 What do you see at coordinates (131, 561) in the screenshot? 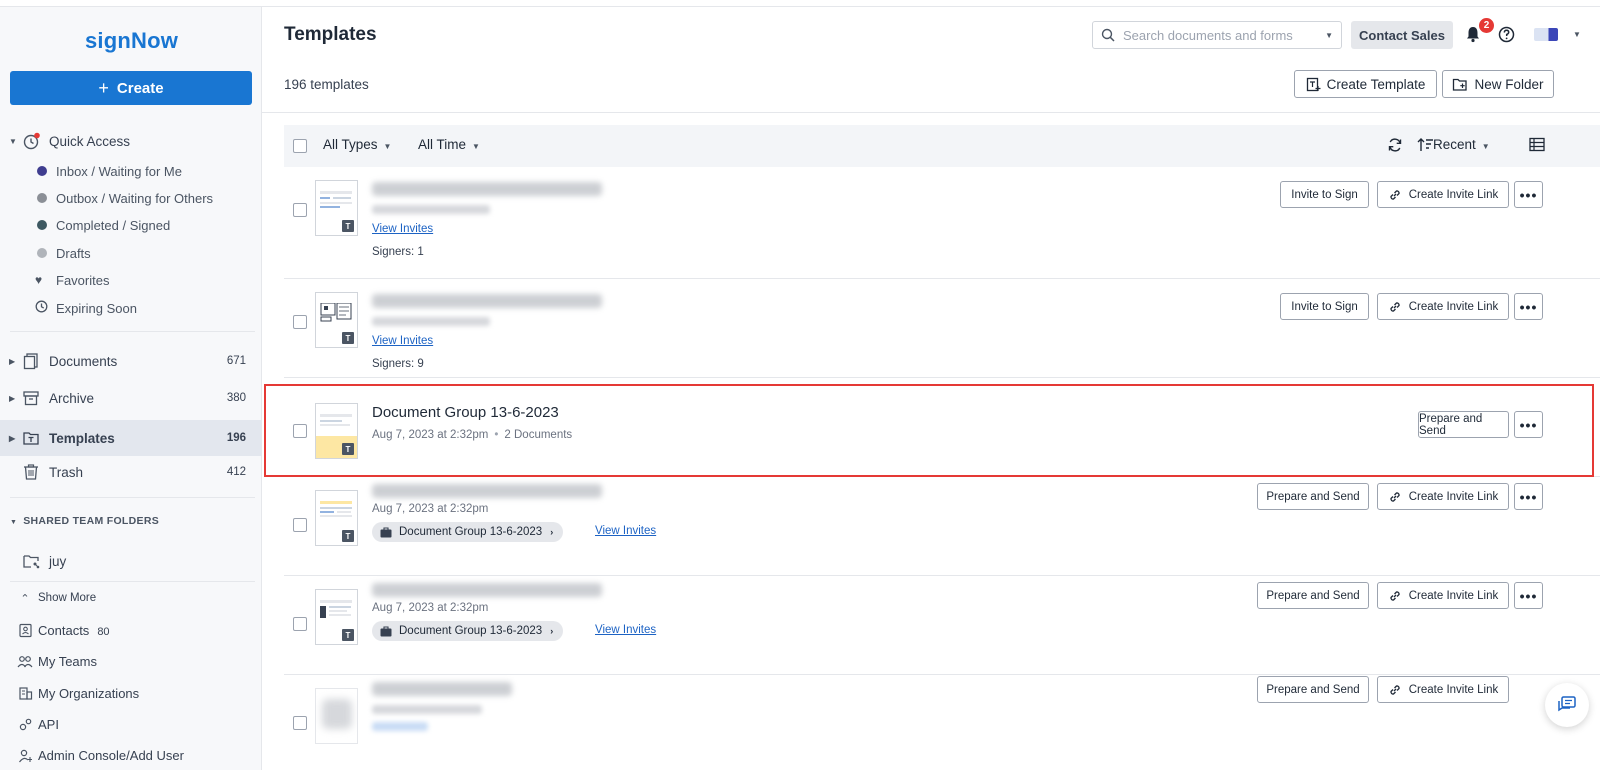
I see `sidebar-item-juy: juy` at bounding box center [131, 561].